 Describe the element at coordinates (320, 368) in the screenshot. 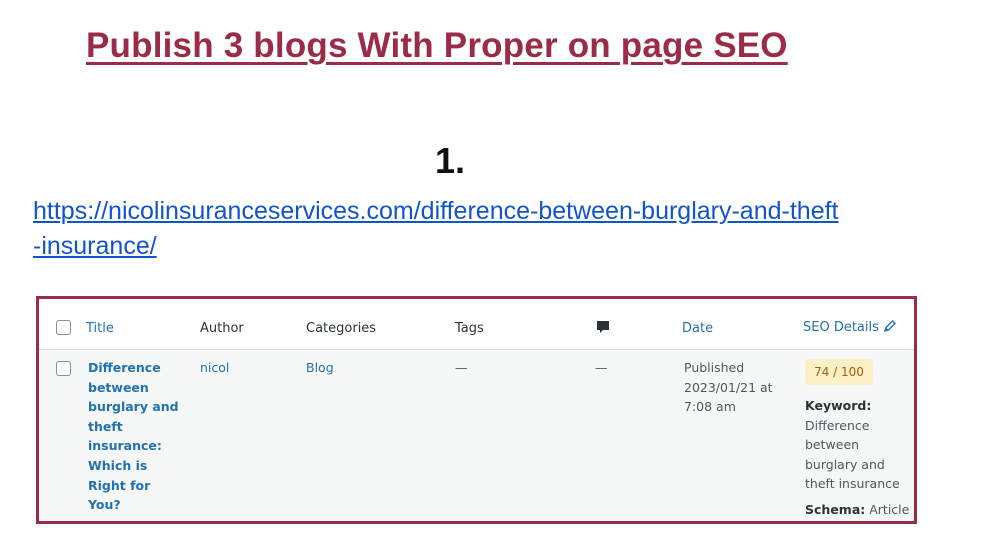

I see `category-link: Blog` at that location.